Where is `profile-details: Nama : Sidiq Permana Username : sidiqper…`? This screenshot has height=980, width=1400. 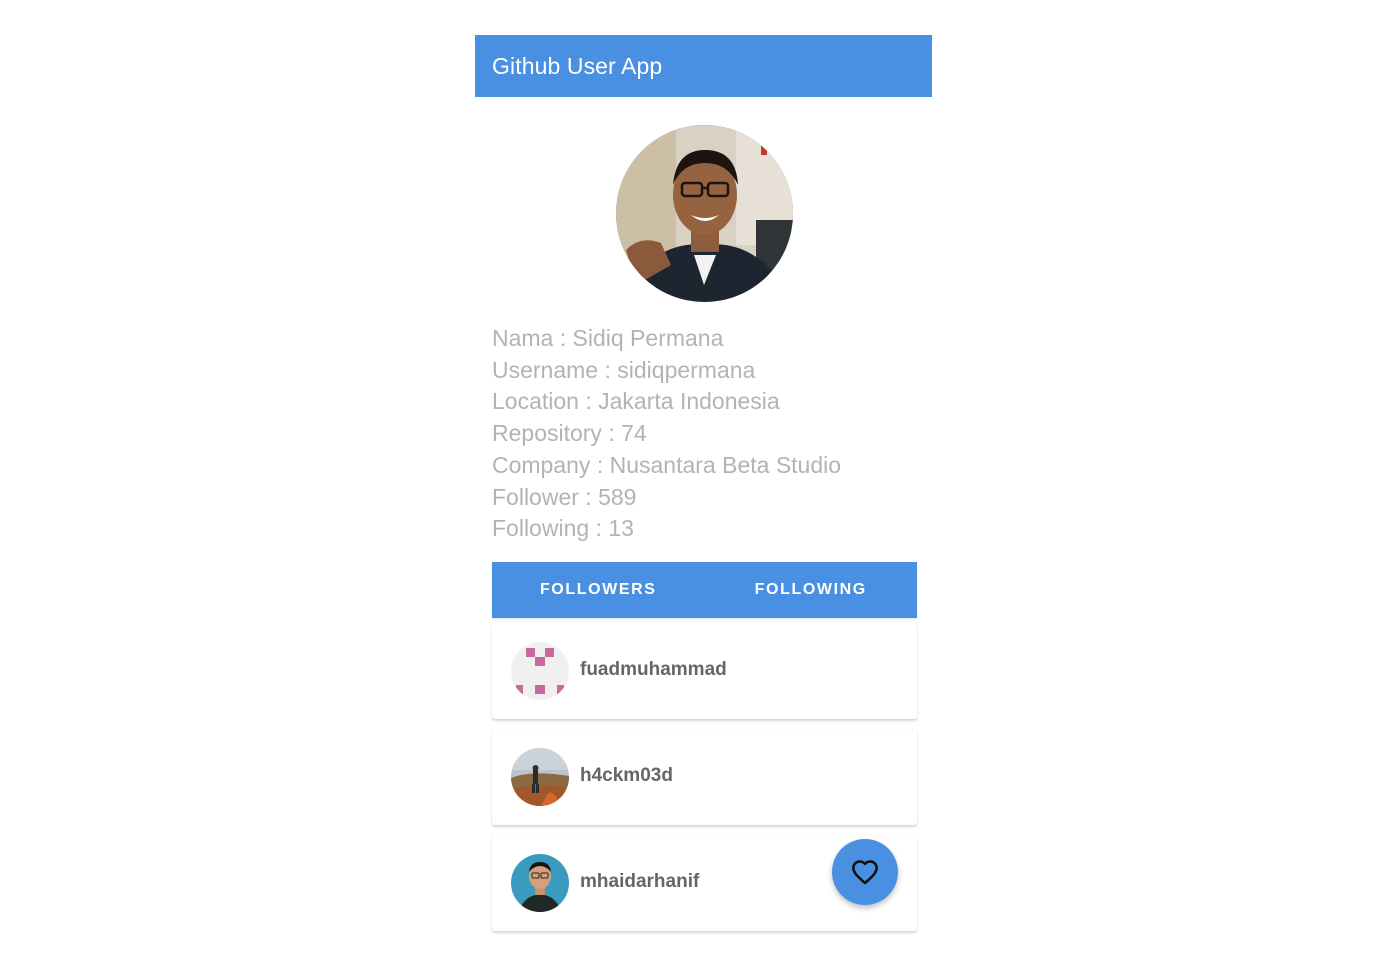 profile-details: Nama : Sidiq Permana Username : sidiqper… is located at coordinates (702, 434).